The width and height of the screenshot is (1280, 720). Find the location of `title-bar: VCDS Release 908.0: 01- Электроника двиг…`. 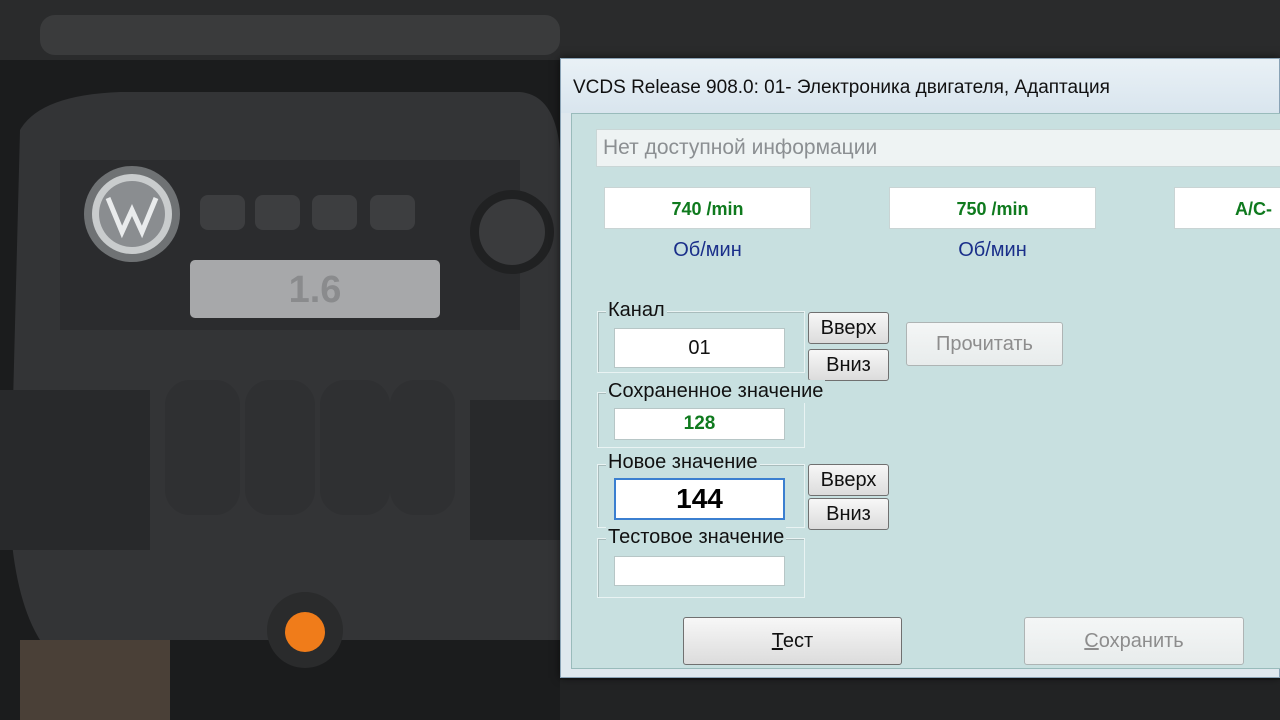

title-bar: VCDS Release 908.0: 01- Электроника двиг… is located at coordinates (920, 86).